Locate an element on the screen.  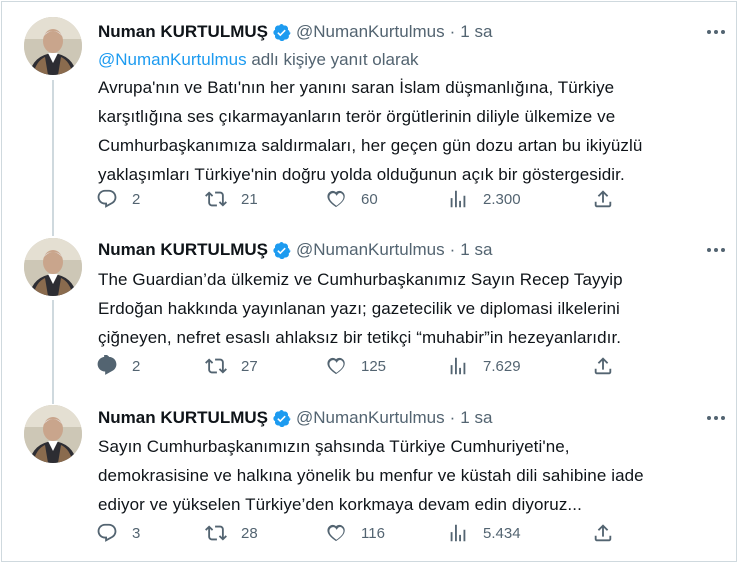
views-button: 7.629 is located at coordinates (484, 366).